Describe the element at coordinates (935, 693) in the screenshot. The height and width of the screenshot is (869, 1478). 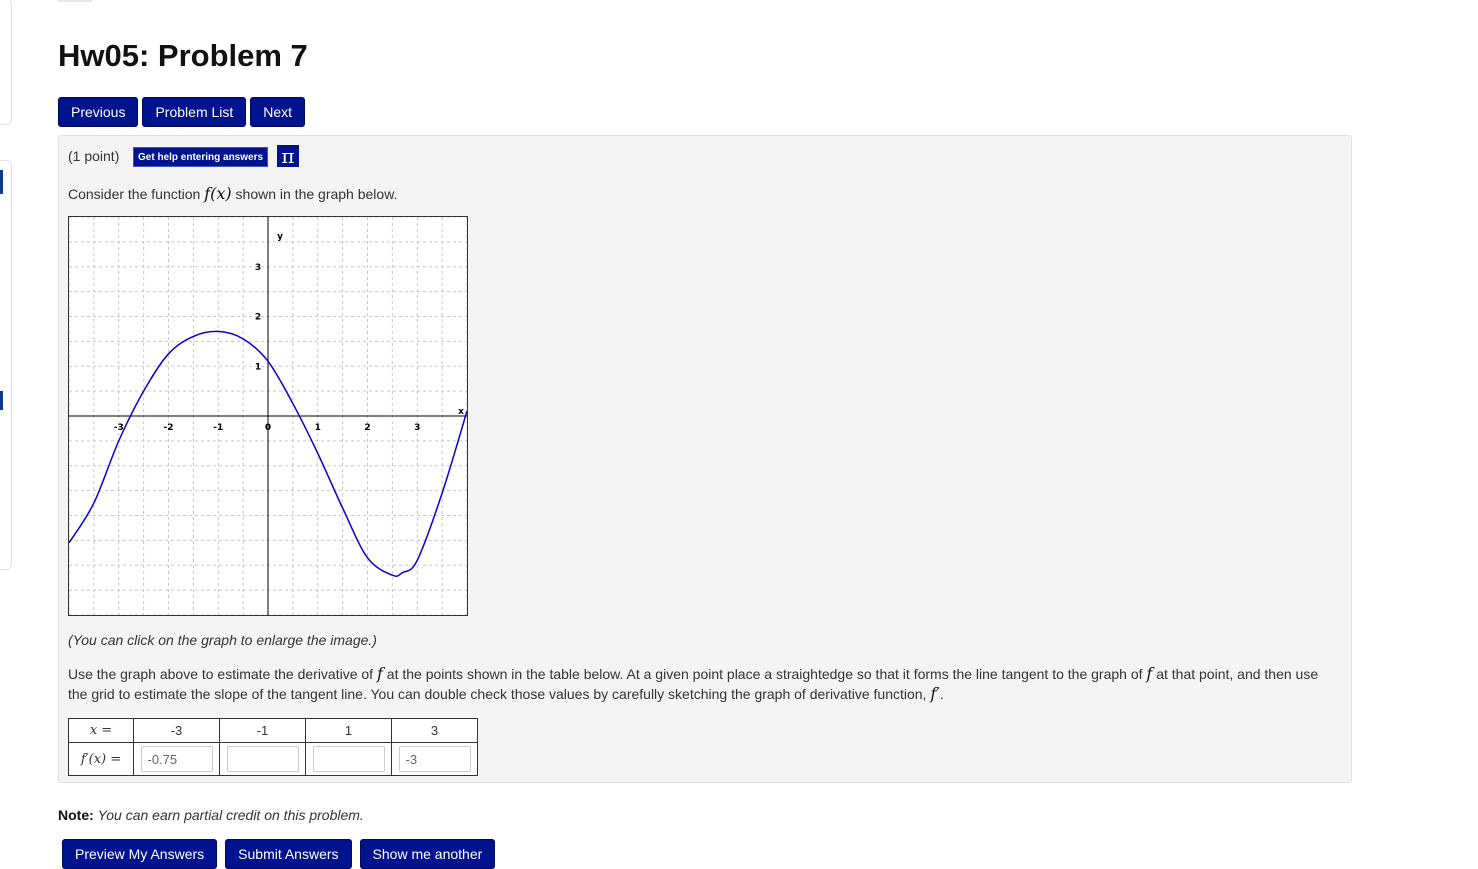
I see `math-fprime: f′` at that location.